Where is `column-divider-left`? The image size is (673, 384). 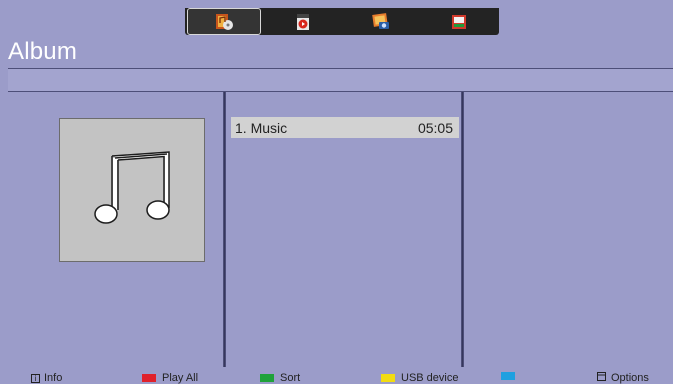 column-divider-left is located at coordinates (224, 229).